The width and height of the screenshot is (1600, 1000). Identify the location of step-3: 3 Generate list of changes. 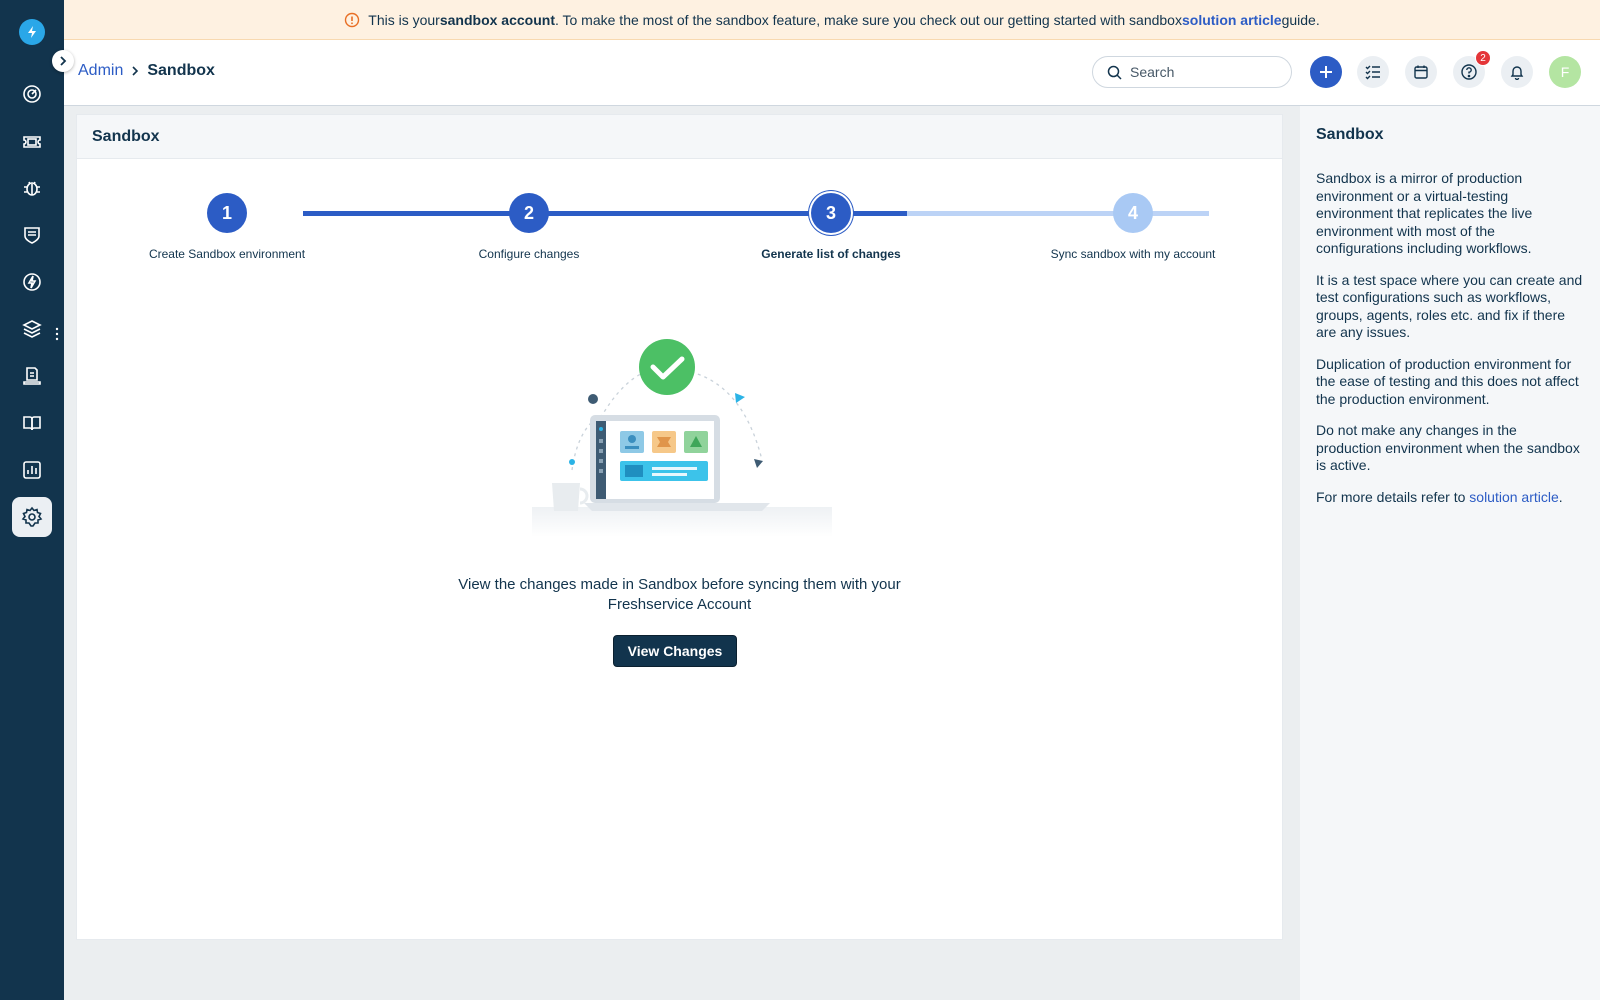
(831, 227).